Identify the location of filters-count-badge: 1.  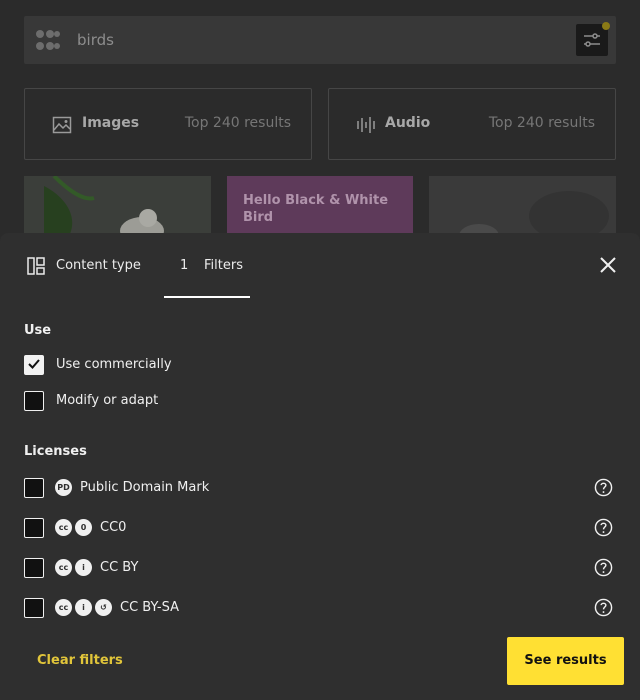
(184, 265).